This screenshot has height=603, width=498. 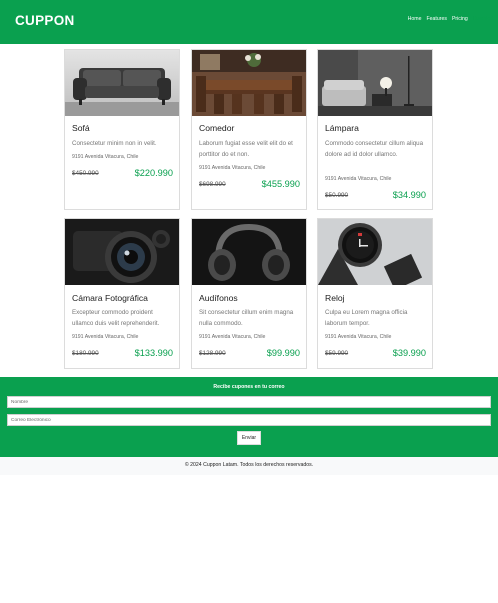 I want to click on product-new-price: $455.990, so click(x=280, y=184).